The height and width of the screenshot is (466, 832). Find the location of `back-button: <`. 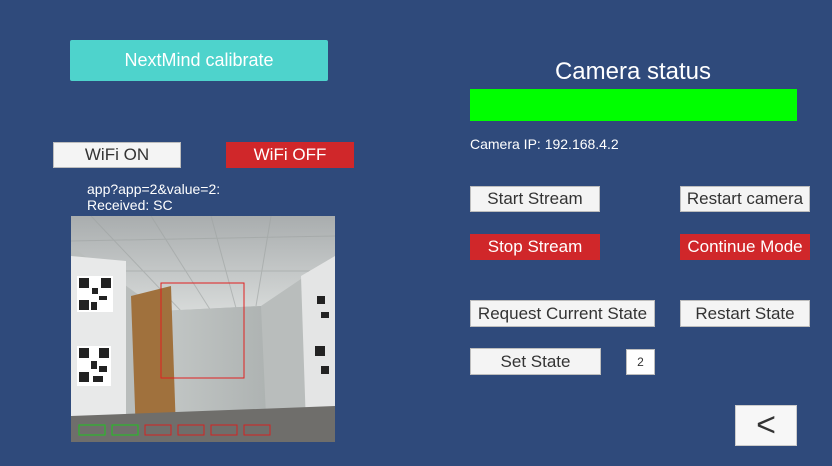

back-button: < is located at coordinates (766, 425).